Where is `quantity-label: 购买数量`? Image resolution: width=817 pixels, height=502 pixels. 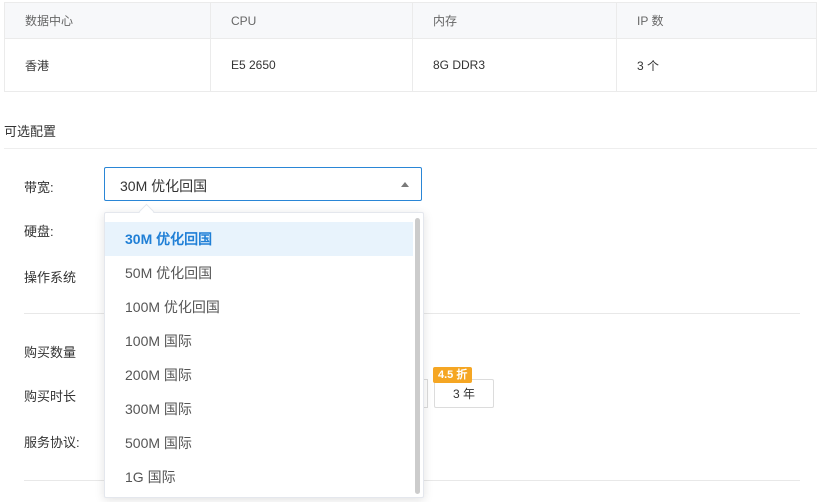
quantity-label: 购买数量 is located at coordinates (50, 352).